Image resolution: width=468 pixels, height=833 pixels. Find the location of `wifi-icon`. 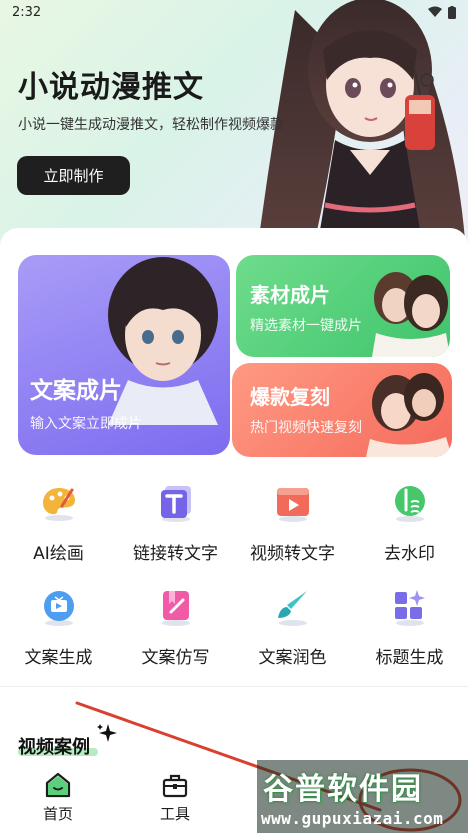

wifi-icon is located at coordinates (435, 11).